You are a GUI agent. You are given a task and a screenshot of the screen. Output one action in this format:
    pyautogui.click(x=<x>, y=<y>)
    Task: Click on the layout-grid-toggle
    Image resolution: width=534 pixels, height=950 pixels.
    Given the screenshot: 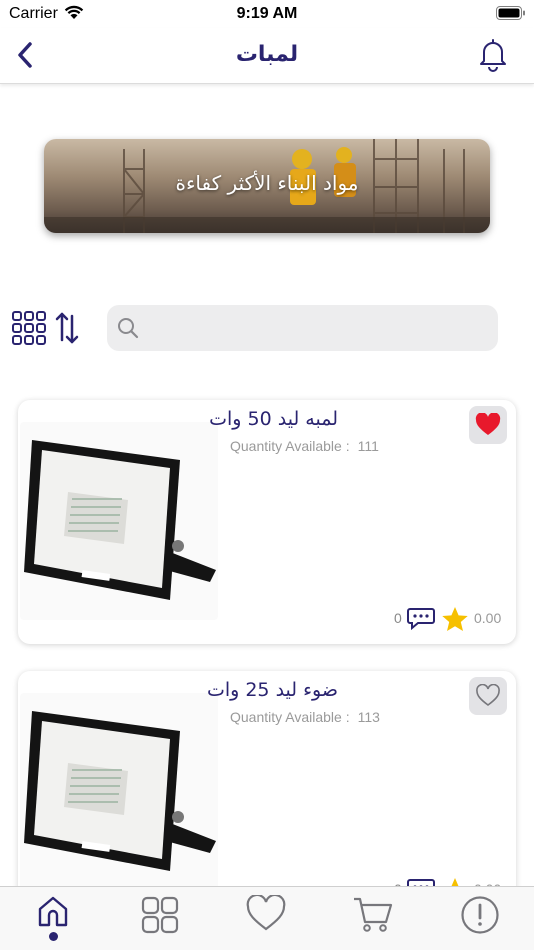 What is the action you would take?
    pyautogui.click(x=29, y=328)
    